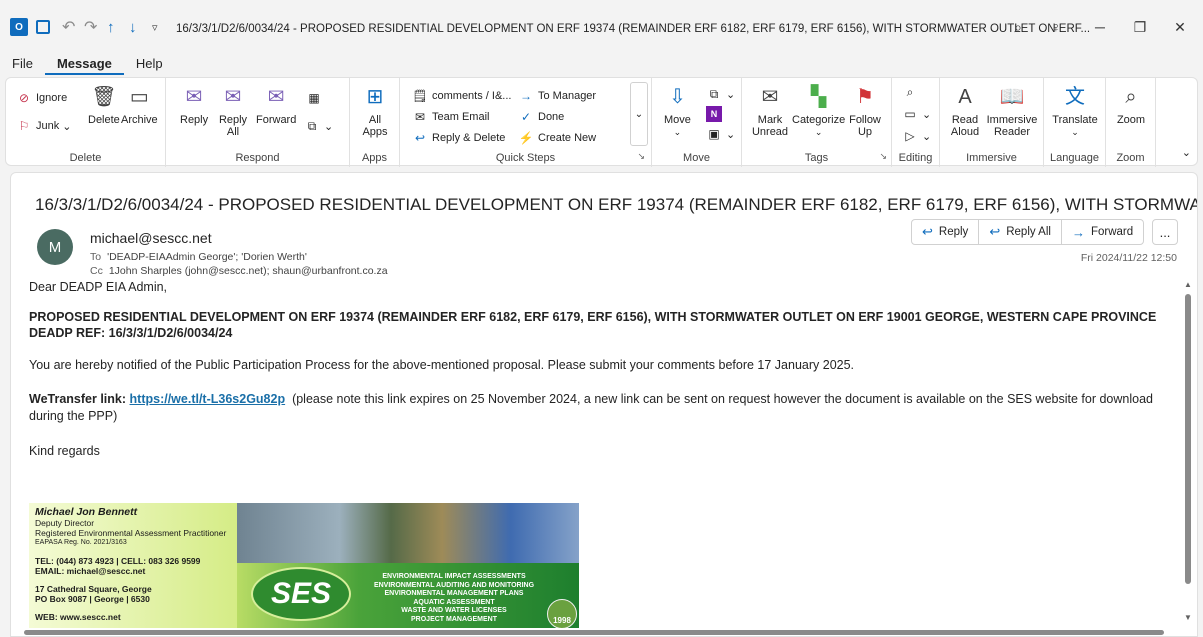 The height and width of the screenshot is (637, 1203). Describe the element at coordinates (22, 64) in the screenshot. I see `tab-file: File` at that location.